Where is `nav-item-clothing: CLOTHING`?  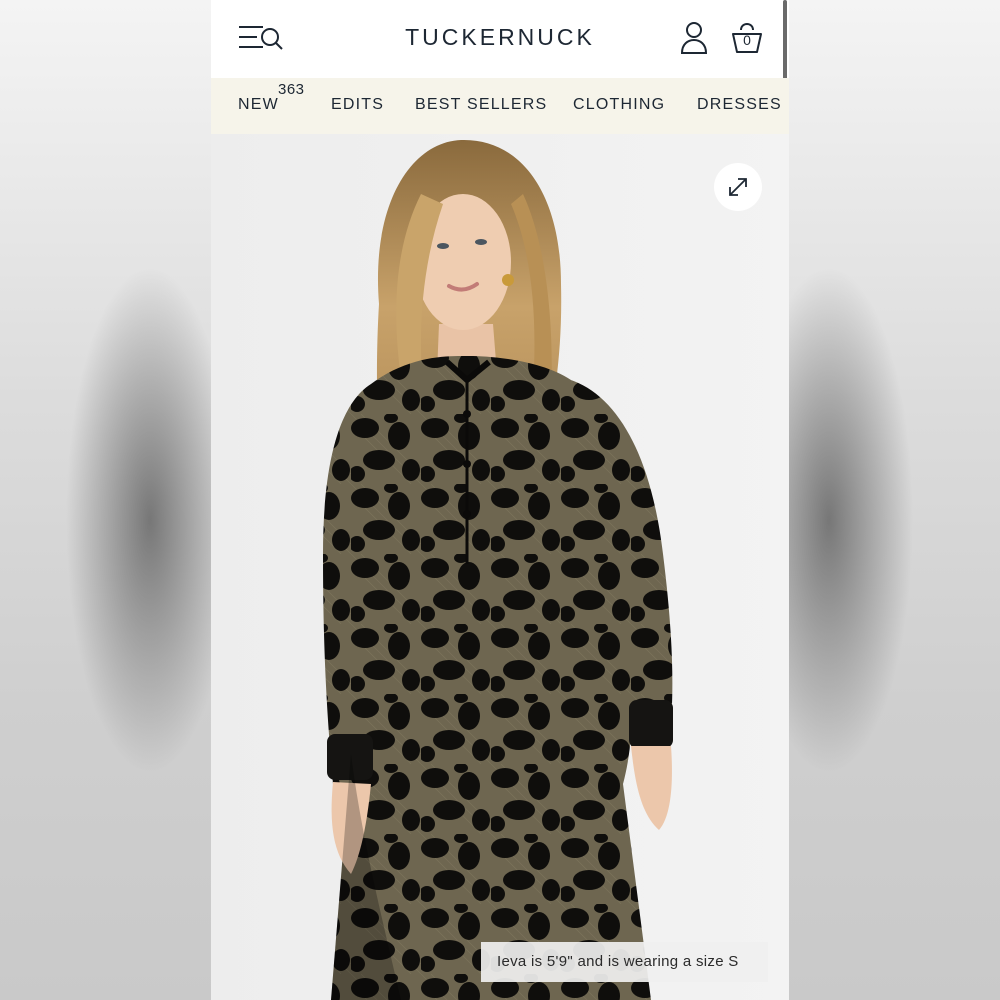
nav-item-clothing: CLOTHING is located at coordinates (619, 105).